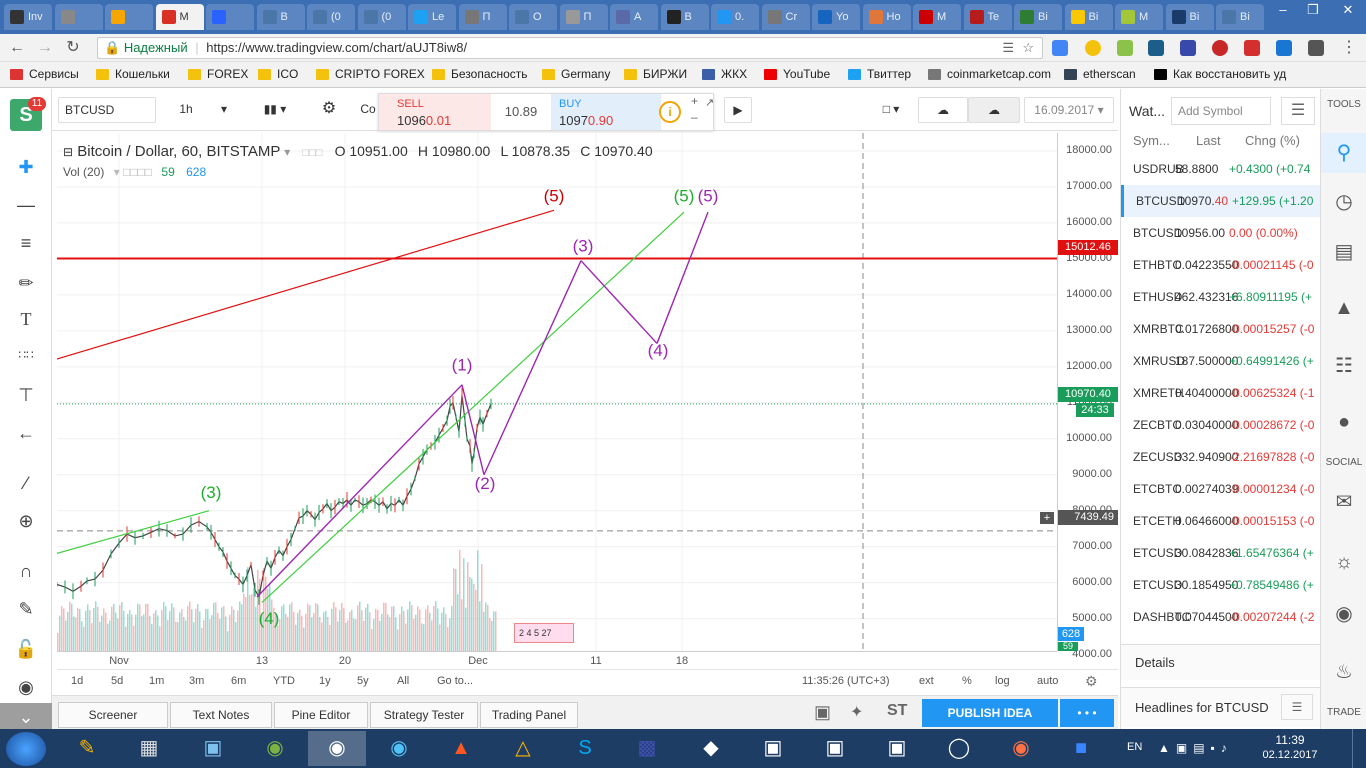  I want to click on language-indicator: EN, so click(1134, 747).